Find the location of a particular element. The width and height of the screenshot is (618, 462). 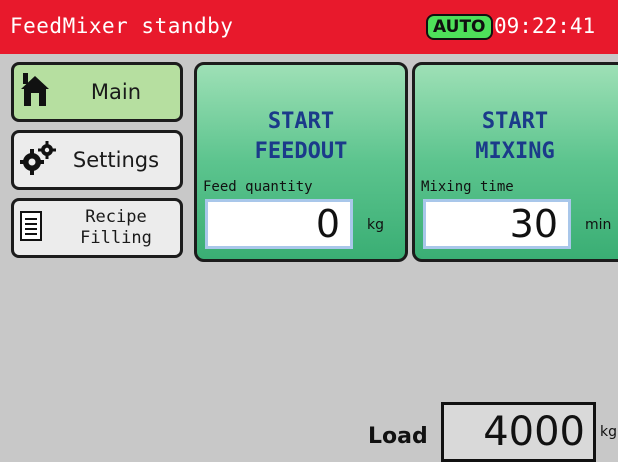

feed-quantity-unit: kg is located at coordinates (375, 225).